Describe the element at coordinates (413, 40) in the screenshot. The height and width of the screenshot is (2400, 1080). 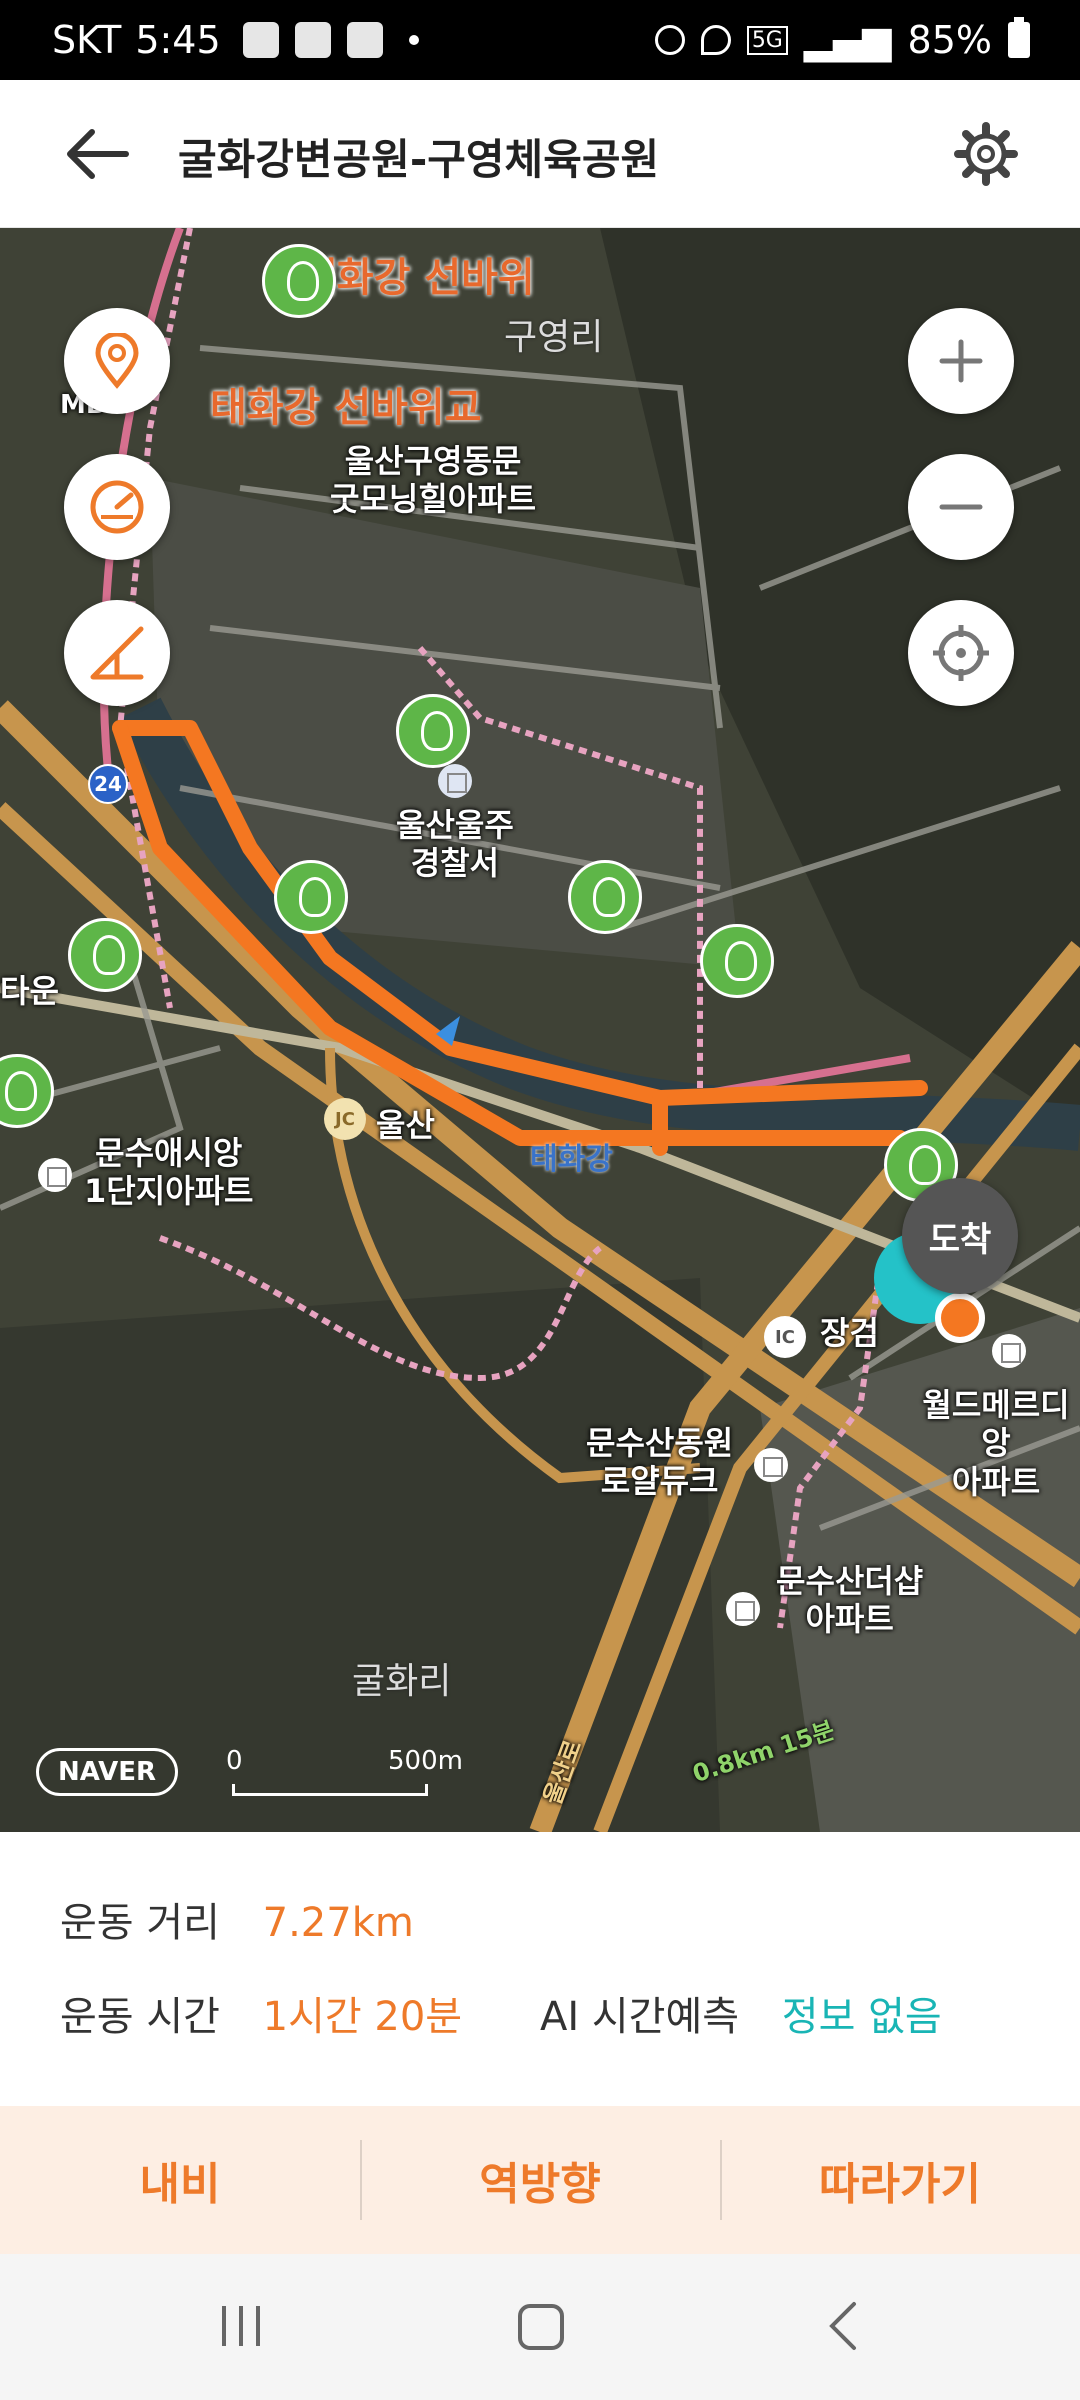
I see `notification-dot-icon` at that location.